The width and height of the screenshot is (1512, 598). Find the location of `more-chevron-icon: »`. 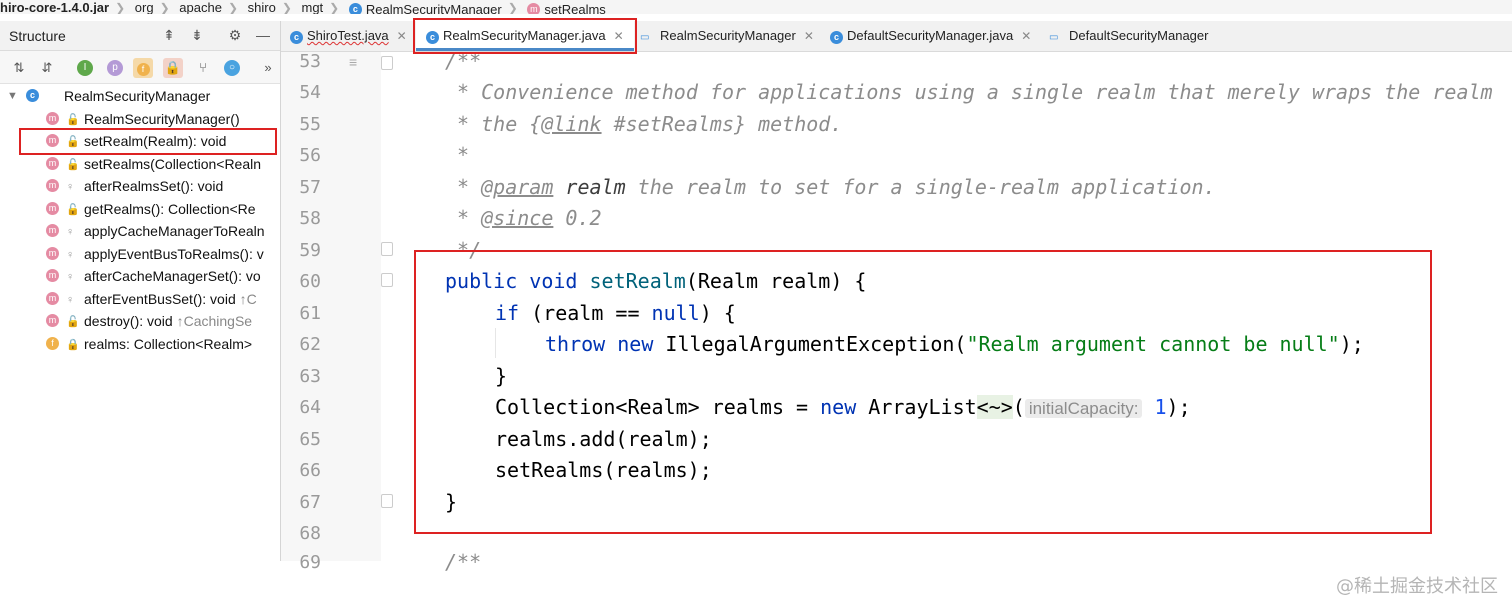

more-chevron-icon: » is located at coordinates (268, 68).